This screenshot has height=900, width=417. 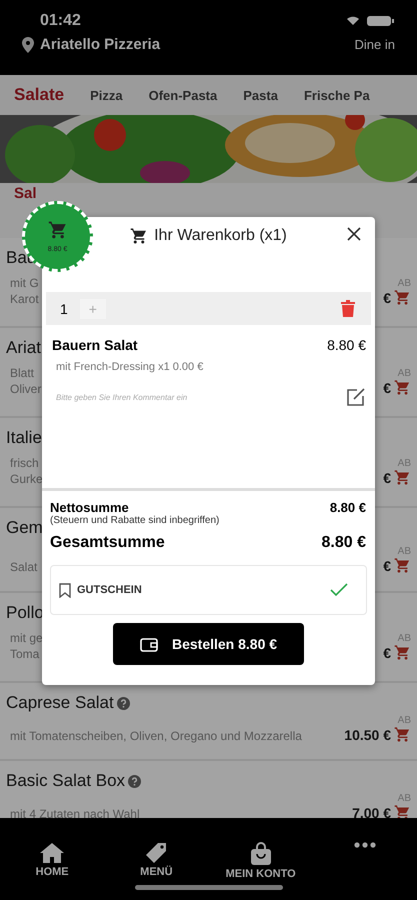 What do you see at coordinates (52, 853) in the screenshot?
I see `home-icon` at bounding box center [52, 853].